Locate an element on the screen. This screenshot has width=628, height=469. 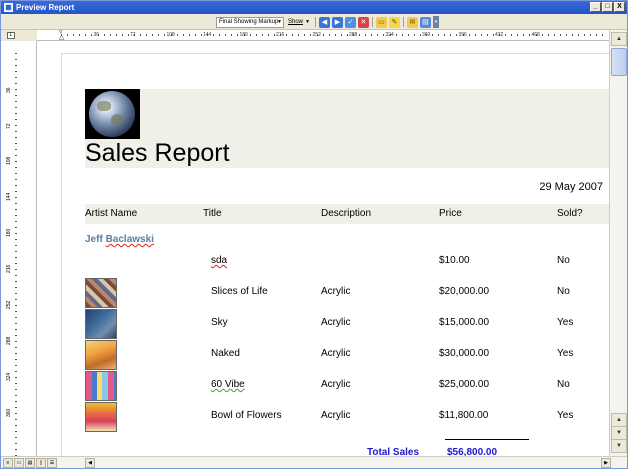
artwork-thumbnail is located at coordinates (101, 355).